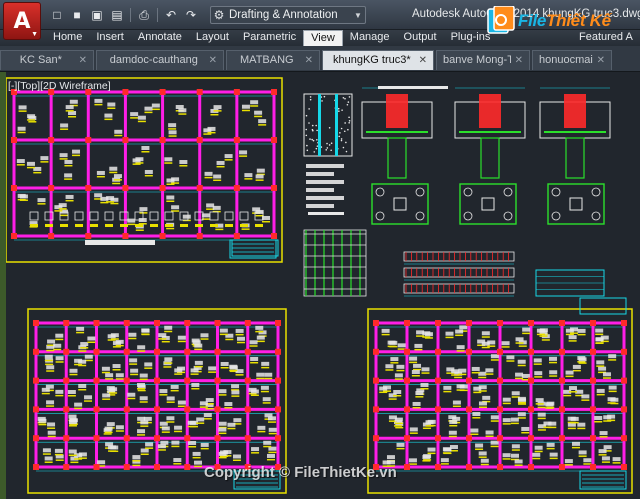 This screenshot has height=499, width=640. I want to click on pile-section, so click(328, 125).